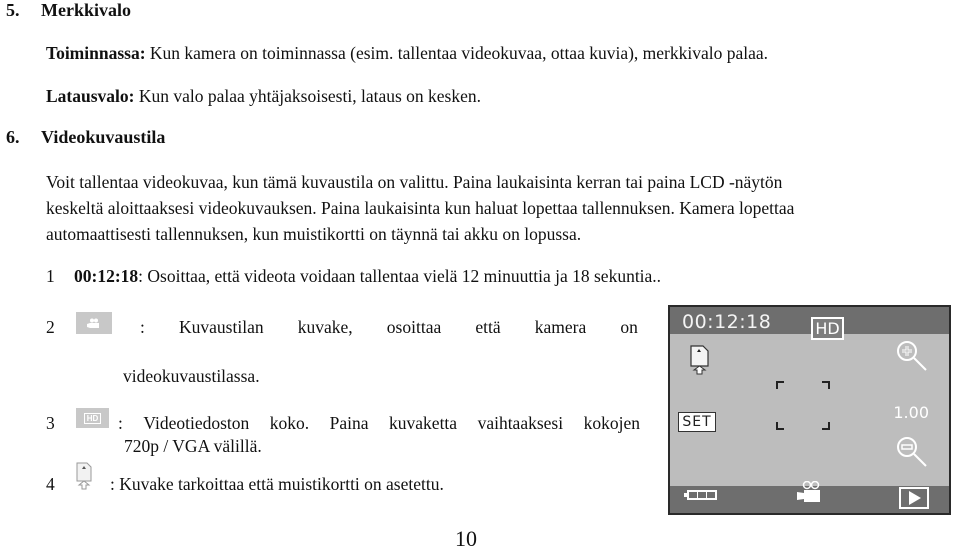 Image resolution: width=959 pixels, height=555 pixels. What do you see at coordinates (94, 323) in the screenshot?
I see `video-mode-icon` at bounding box center [94, 323].